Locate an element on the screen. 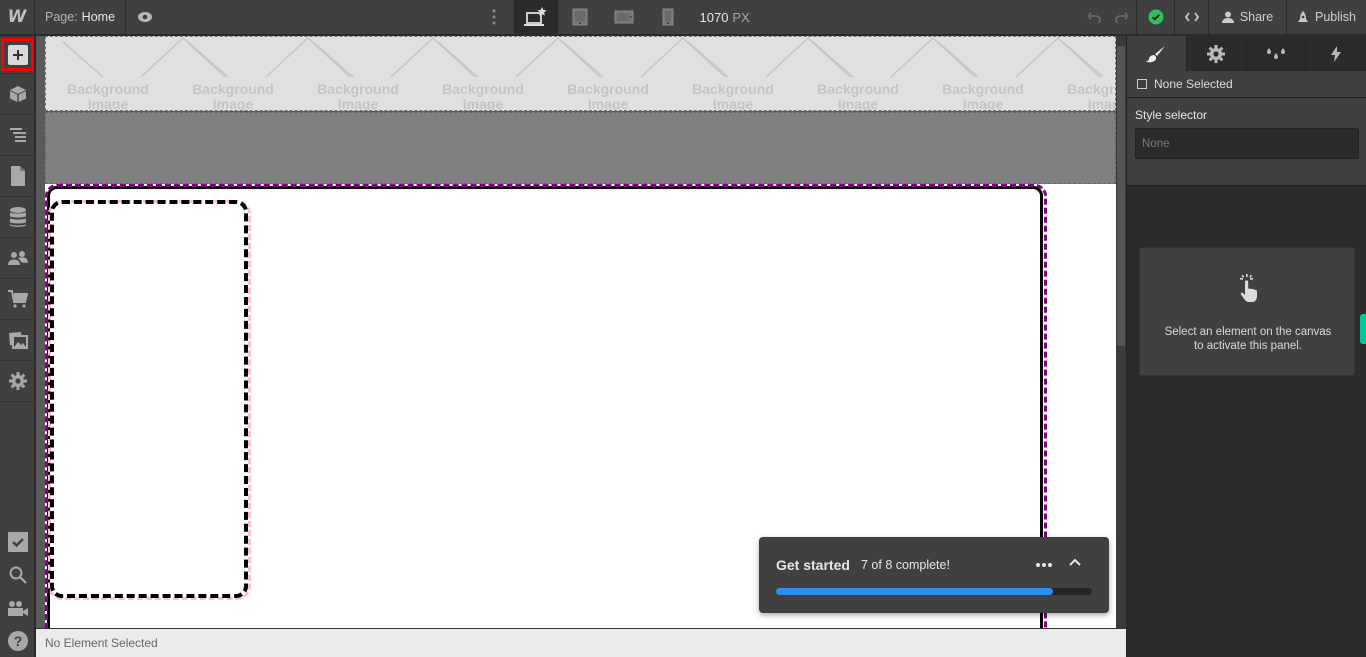 The image size is (1366, 657). mobile-portrait-icon is located at coordinates (667, 17).